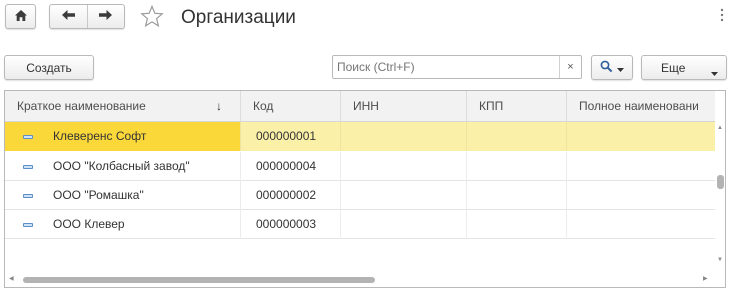 The image size is (730, 292). Describe the element at coordinates (89, 224) in the screenshot. I see `cell-name: ООО Клевер` at that location.